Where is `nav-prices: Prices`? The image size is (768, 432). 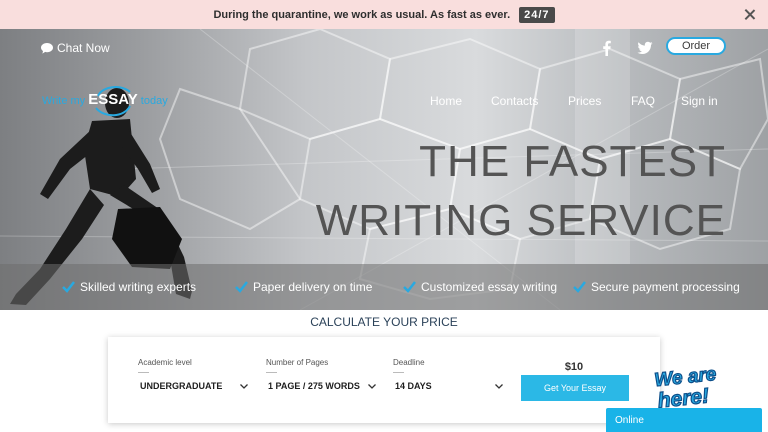 nav-prices: Prices is located at coordinates (584, 101).